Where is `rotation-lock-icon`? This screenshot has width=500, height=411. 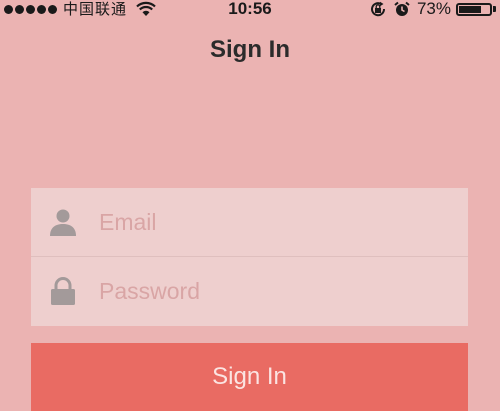
rotation-lock-icon is located at coordinates (378, 9).